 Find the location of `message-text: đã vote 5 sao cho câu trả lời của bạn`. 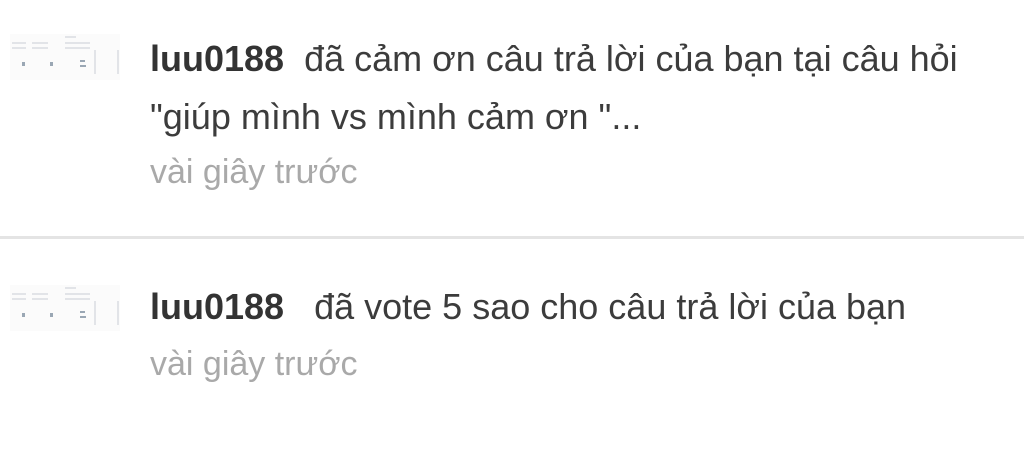

message-text: đã vote 5 sao cho câu trả lời của bạn is located at coordinates (610, 306).